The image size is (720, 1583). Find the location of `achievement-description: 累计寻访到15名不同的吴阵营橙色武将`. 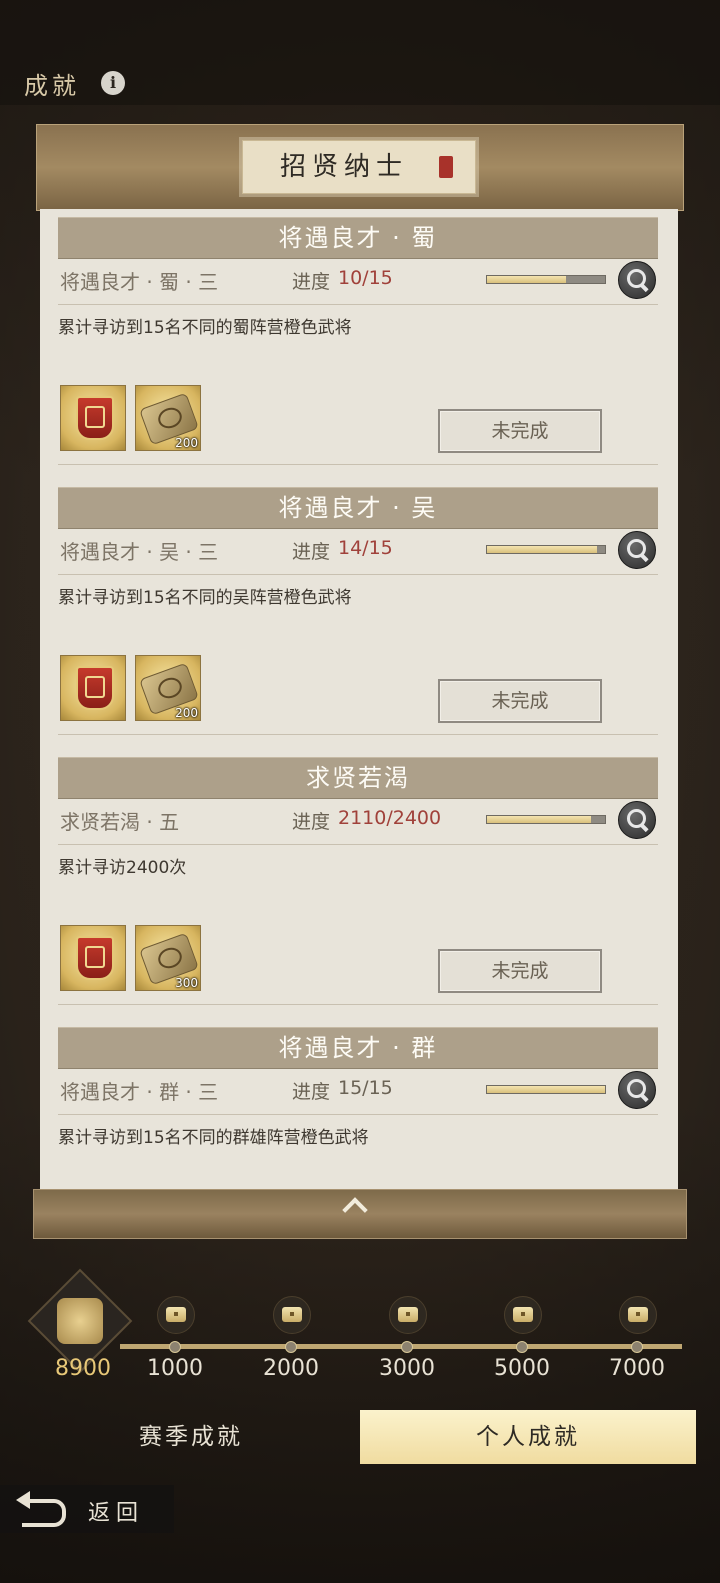

achievement-description: 累计寻访到15名不同的吴阵营橙色武将 is located at coordinates (205, 598).